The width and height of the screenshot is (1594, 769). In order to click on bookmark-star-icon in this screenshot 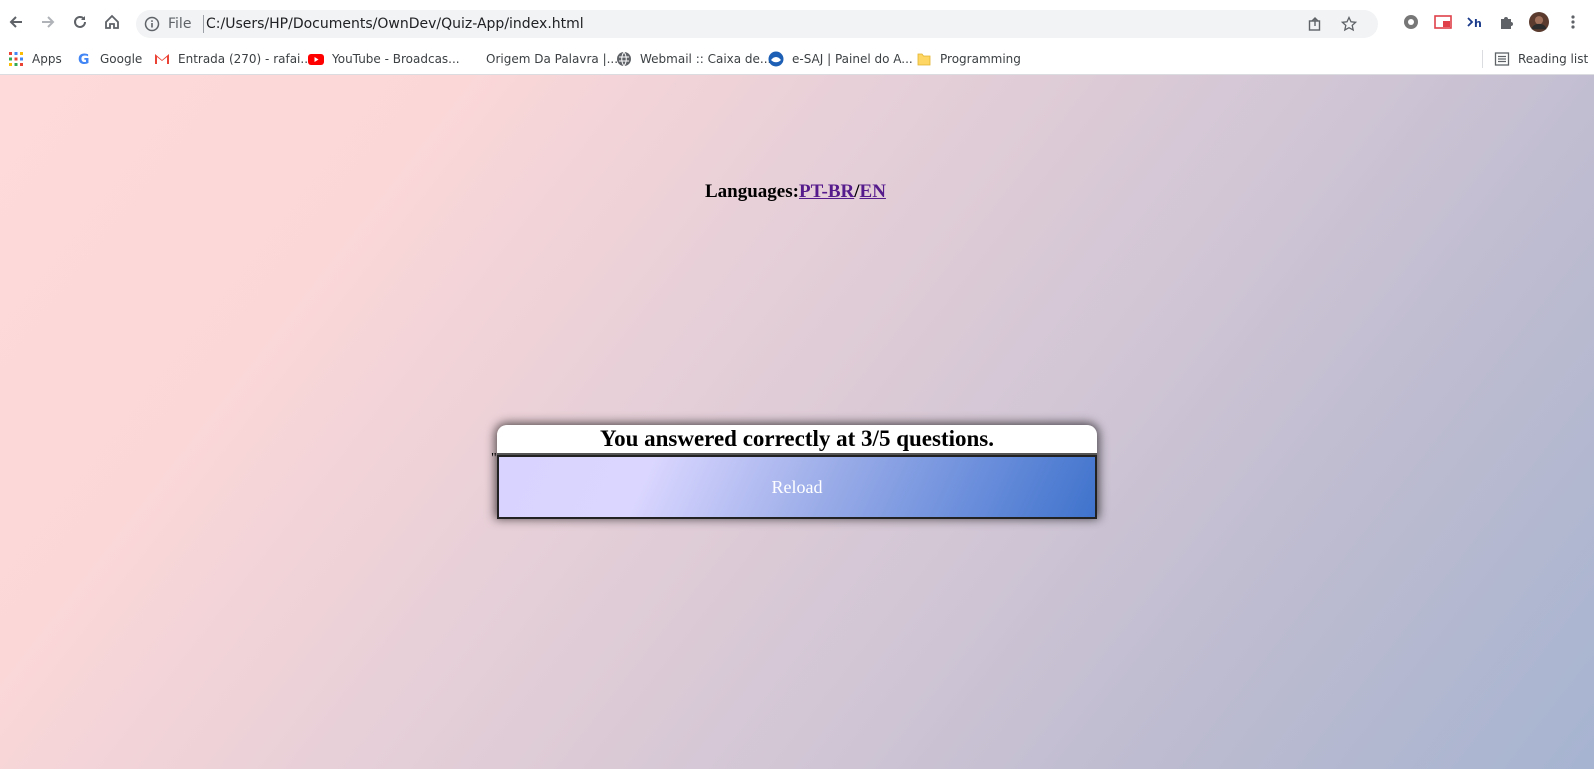, I will do `click(1349, 24)`.